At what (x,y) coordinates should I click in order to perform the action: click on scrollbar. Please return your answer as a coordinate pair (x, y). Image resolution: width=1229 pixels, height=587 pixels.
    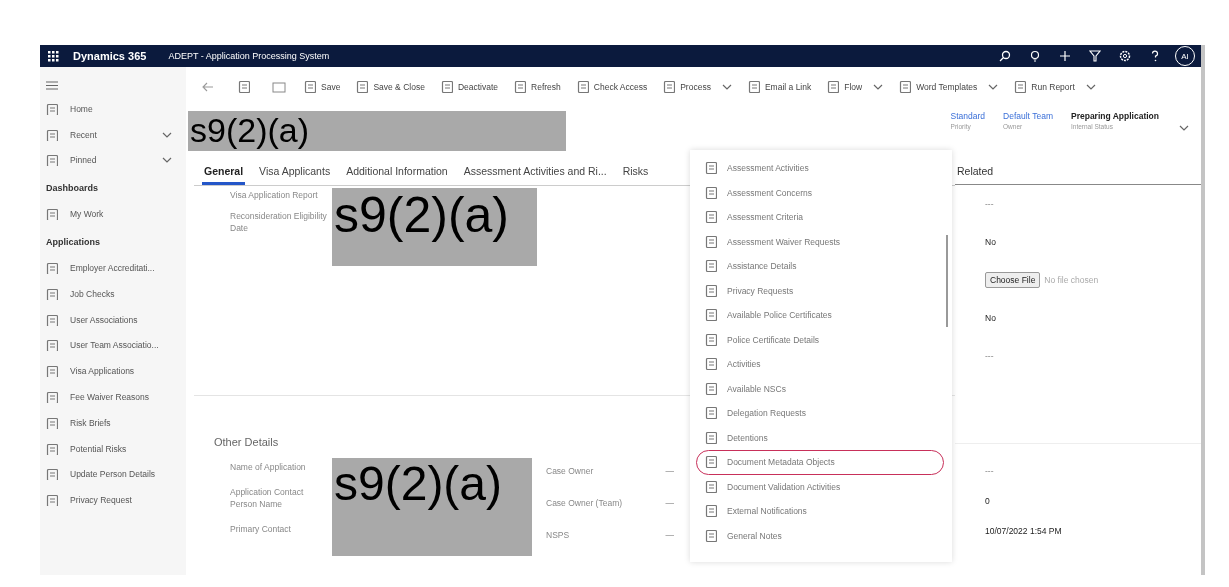
    Looking at the image, I should click on (947, 281).